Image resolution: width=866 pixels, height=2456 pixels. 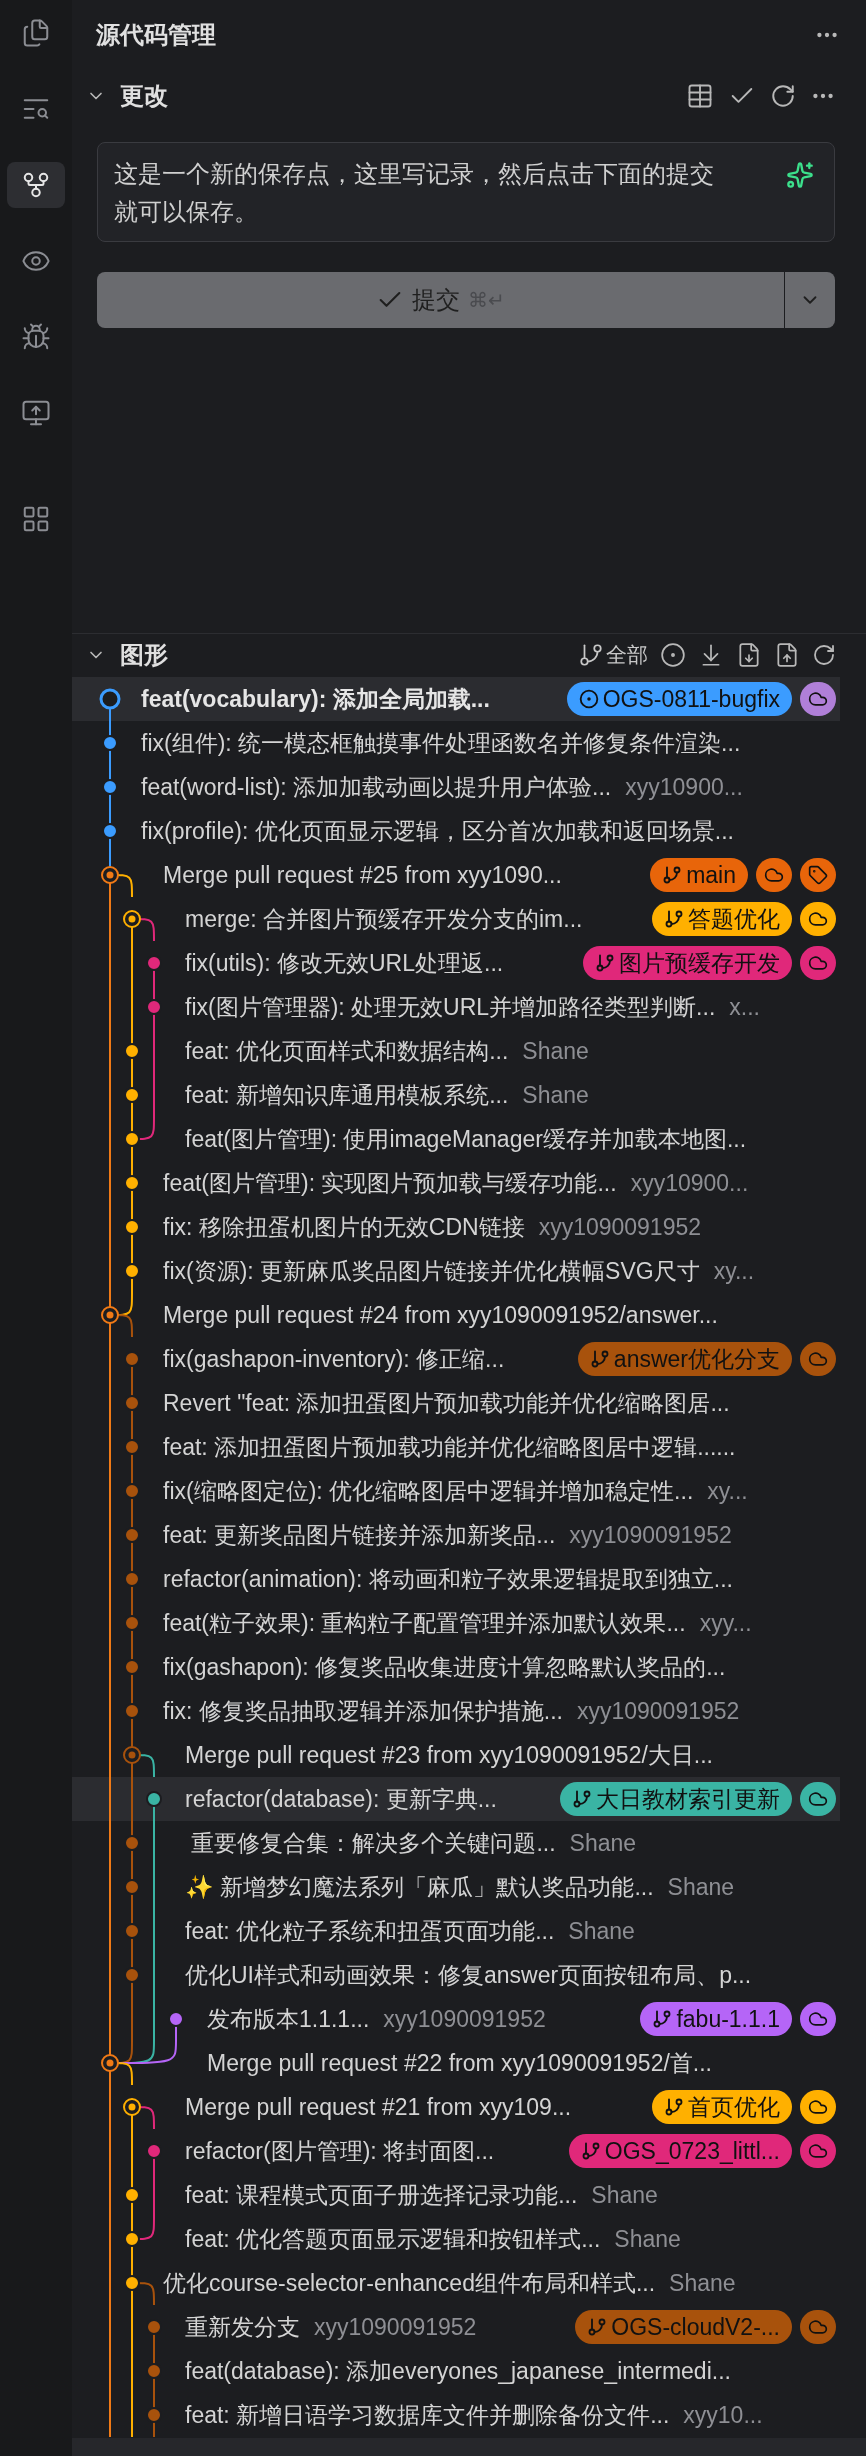 What do you see at coordinates (456, 1535) in the screenshot?
I see `commit-row: feat: 更新奖品图片链接并添加新奖品... xyy1090091952` at bounding box center [456, 1535].